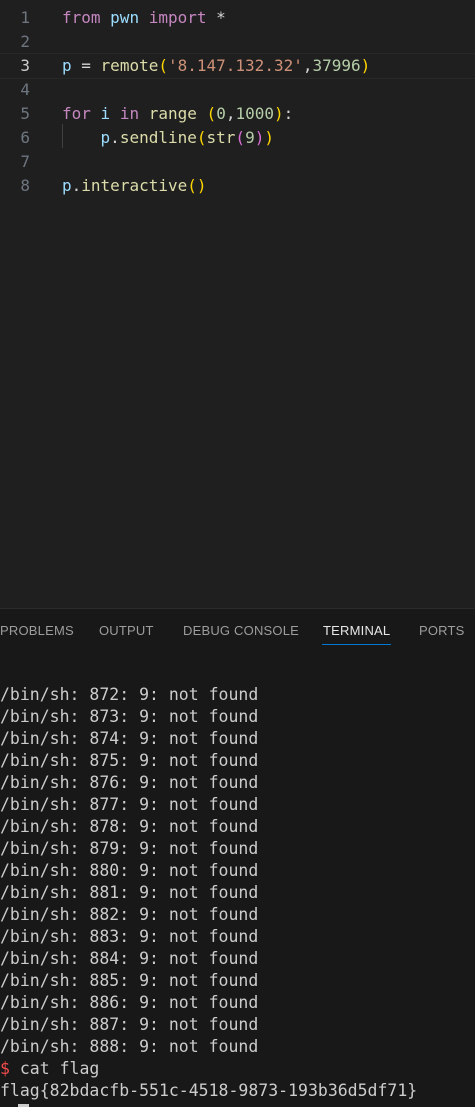  Describe the element at coordinates (216, 17) in the screenshot. I see `code-token: *` at that location.